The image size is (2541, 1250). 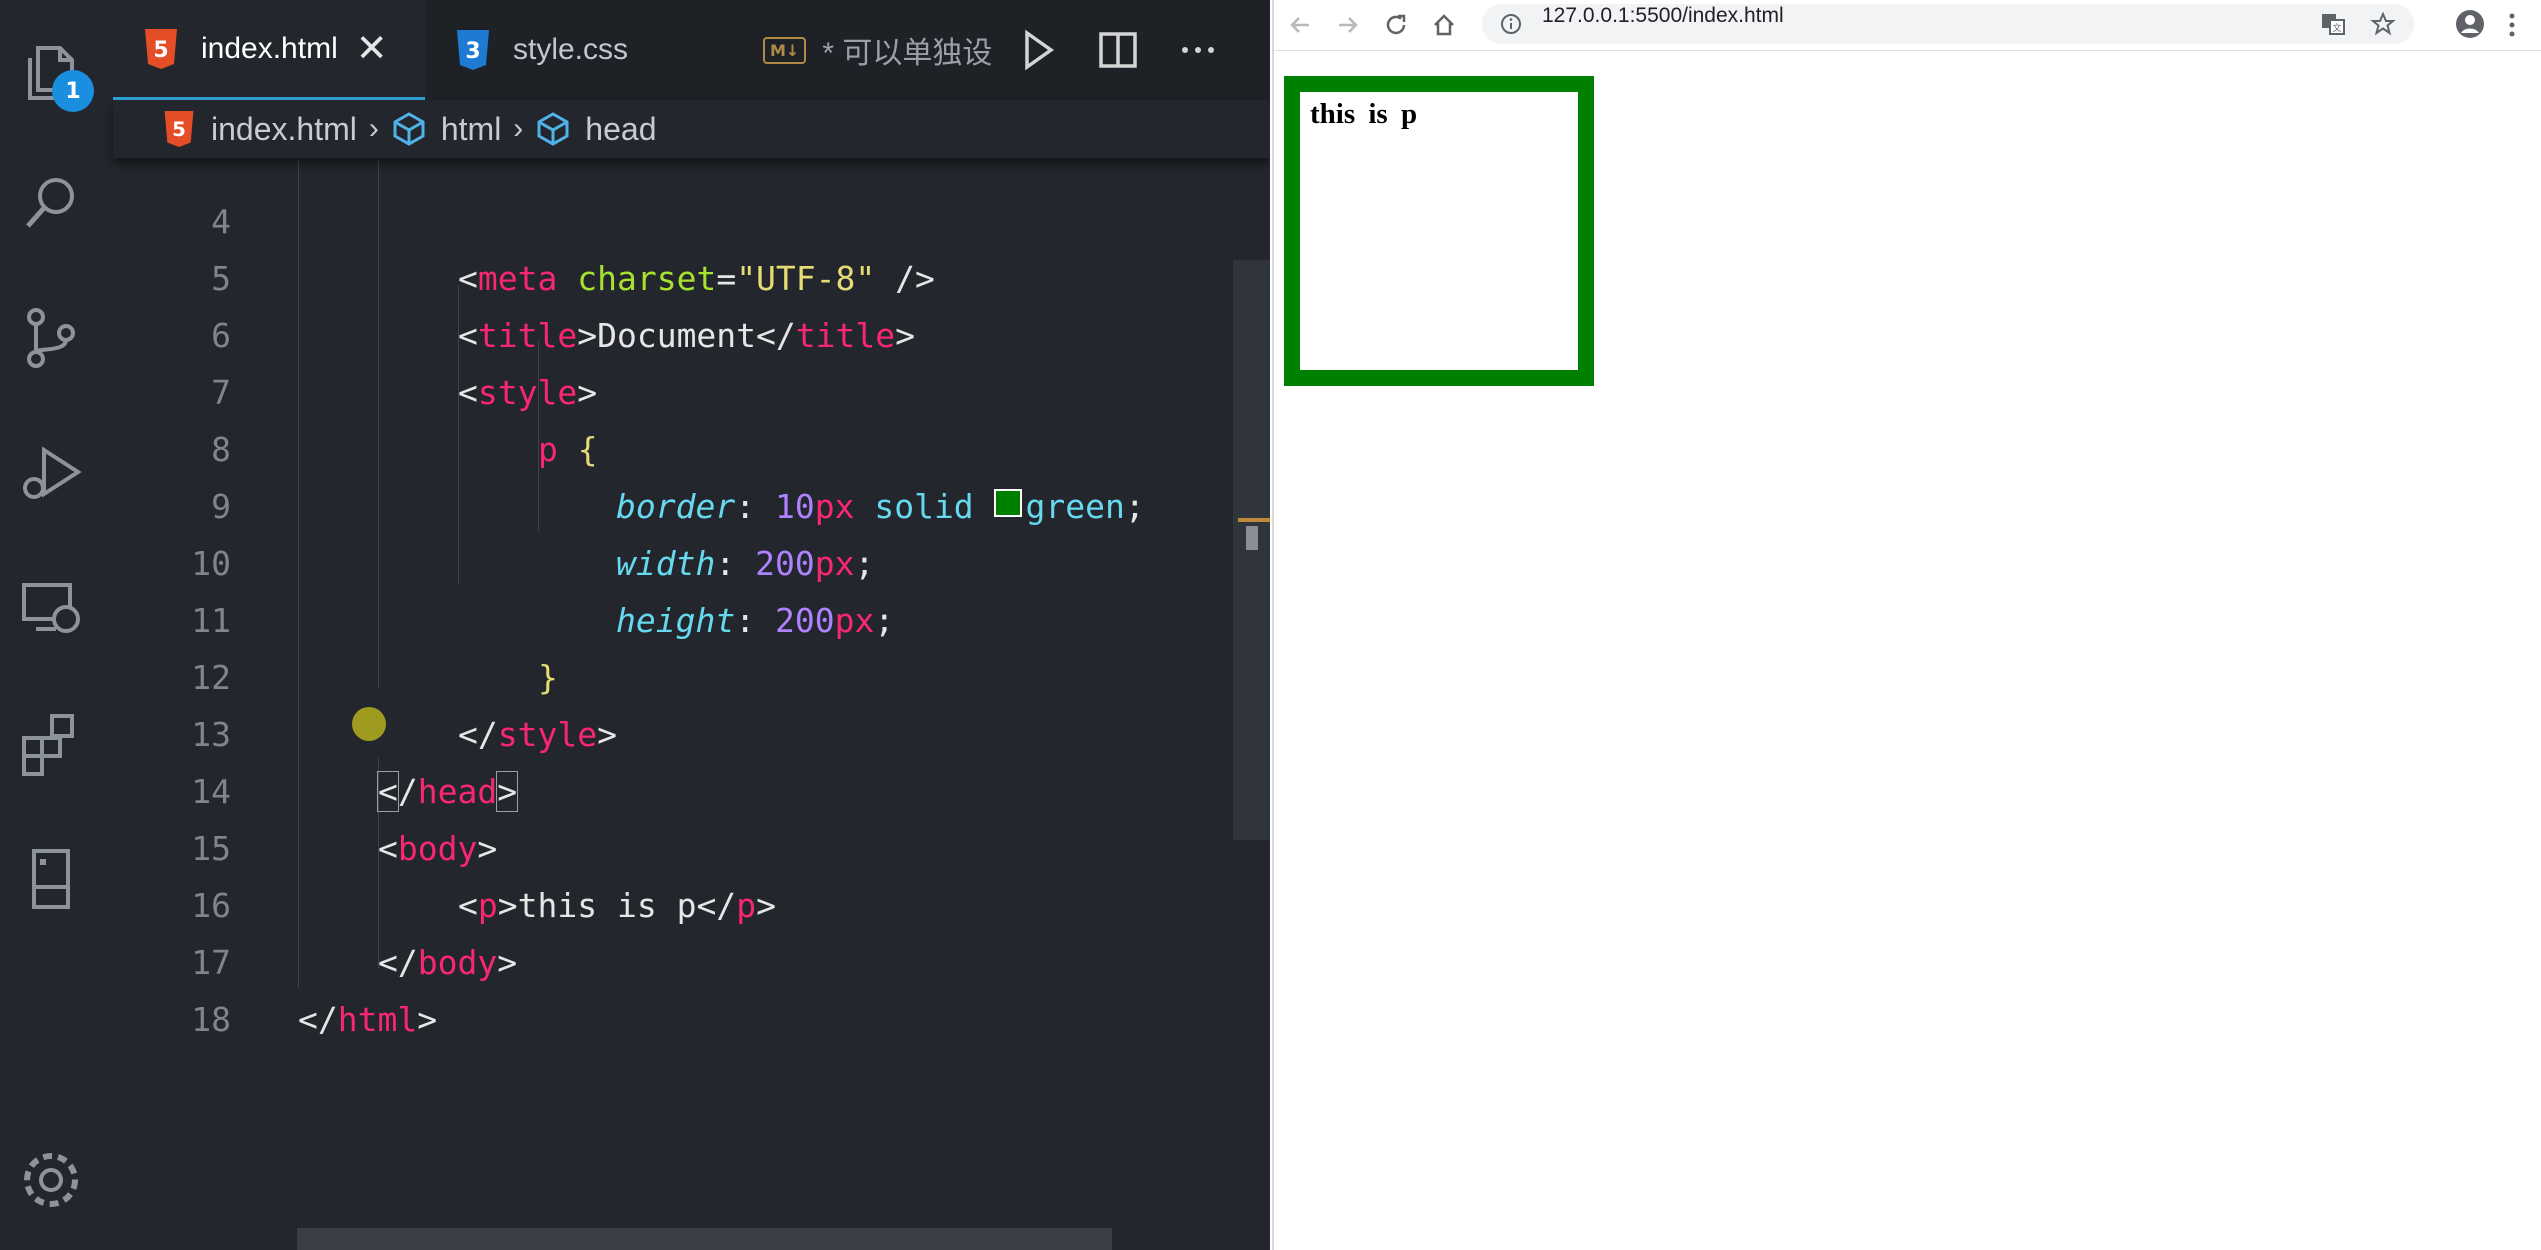 I want to click on code-line: 18, so click(x=211, y=1019).